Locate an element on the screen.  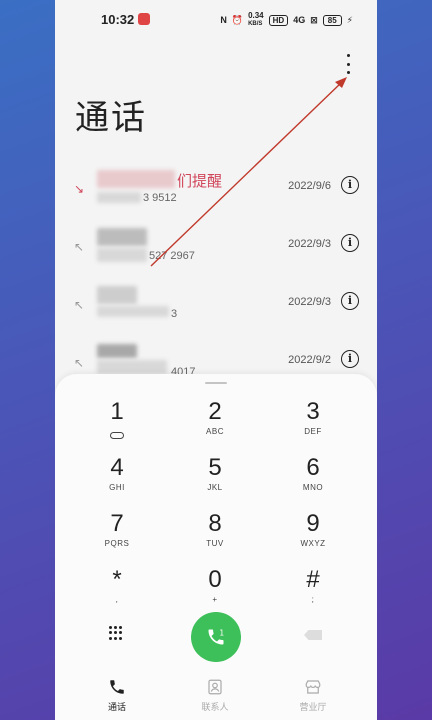
phone-call-icon: 1 is located at coordinates (216, 636).